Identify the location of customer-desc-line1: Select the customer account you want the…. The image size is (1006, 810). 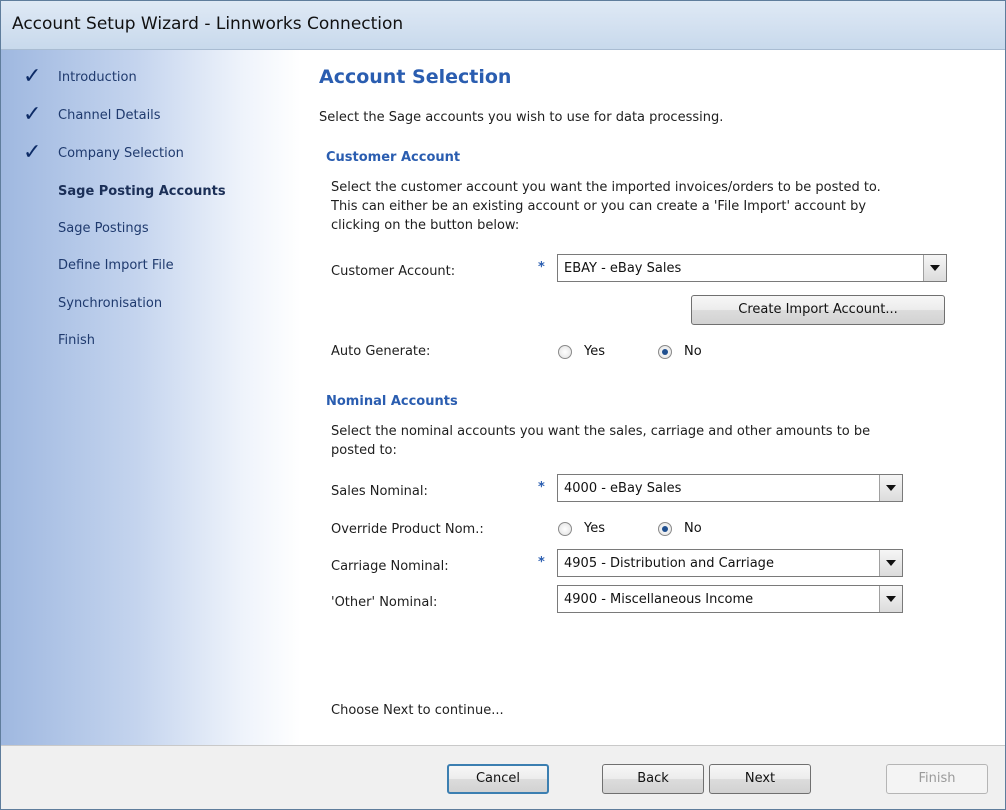
(606, 187).